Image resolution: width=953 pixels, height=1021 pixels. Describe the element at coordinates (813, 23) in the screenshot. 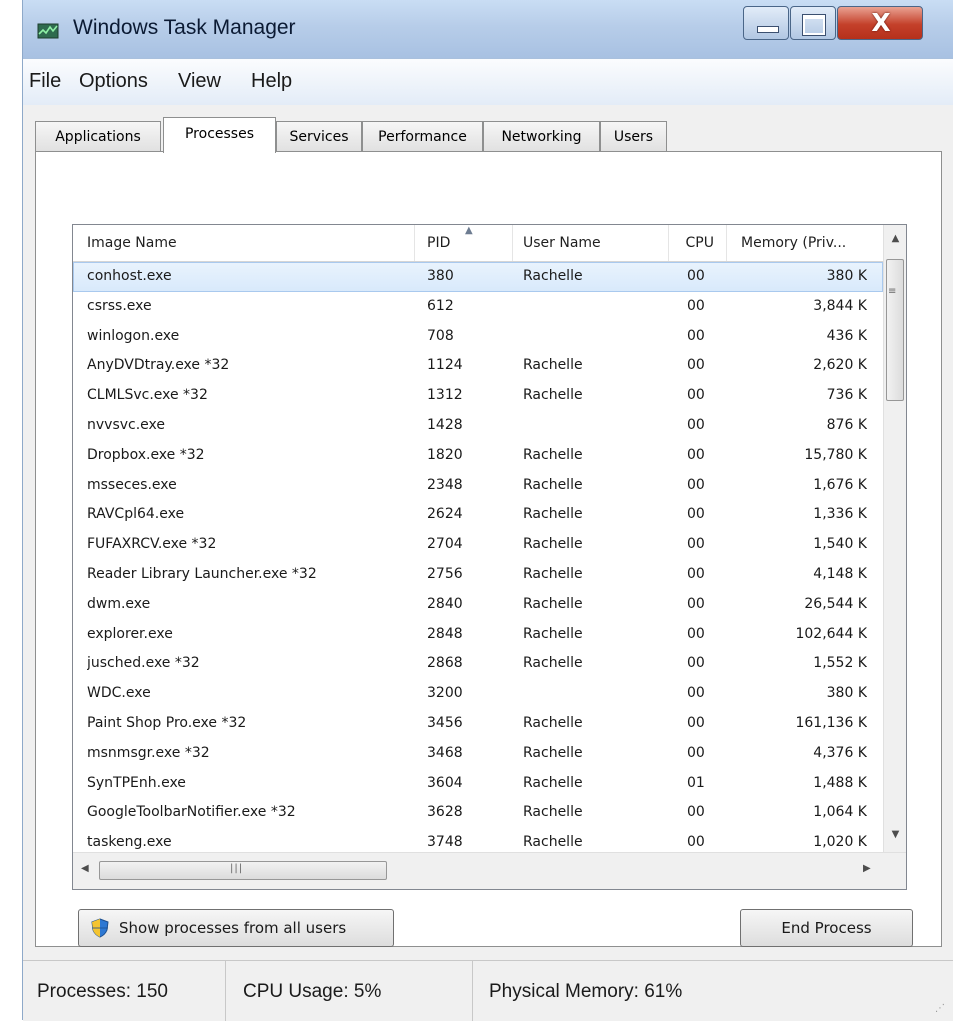

I see `maximize-button` at that location.